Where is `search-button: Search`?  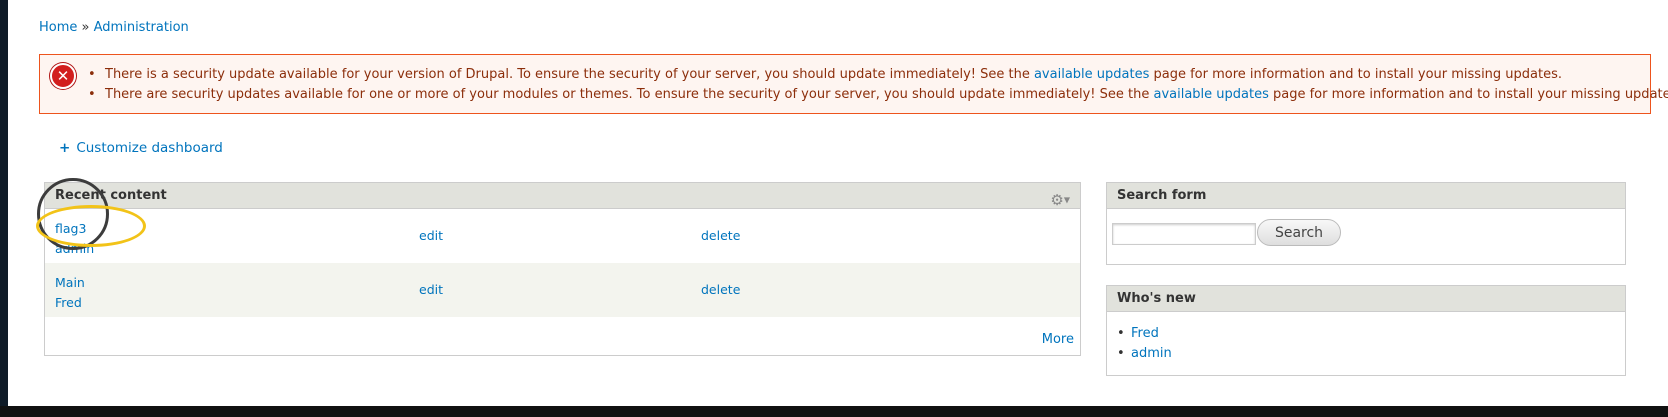 search-button: Search is located at coordinates (1299, 232).